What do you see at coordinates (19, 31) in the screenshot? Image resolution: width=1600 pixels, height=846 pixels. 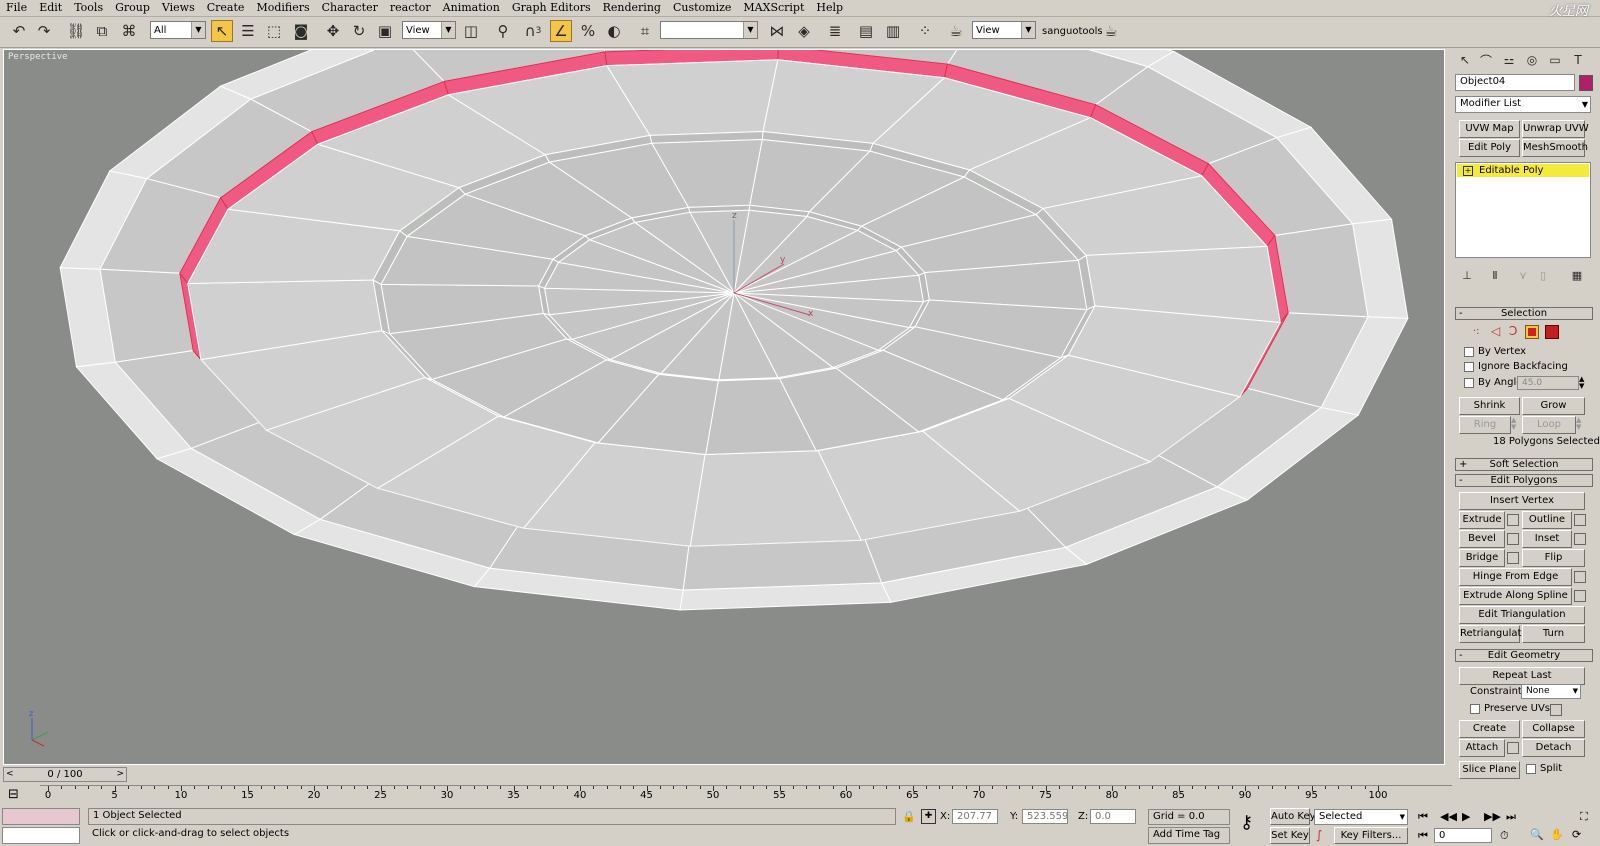 I see `undo-icon: ↶` at bounding box center [19, 31].